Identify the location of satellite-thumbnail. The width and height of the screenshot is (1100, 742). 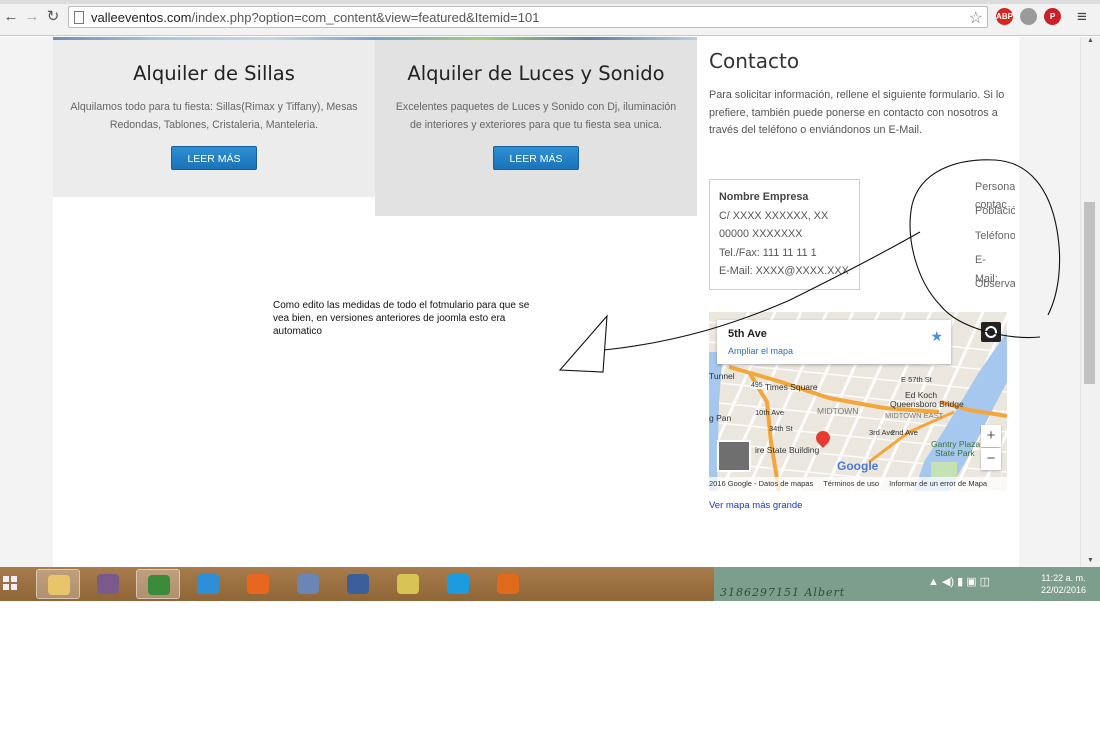
(734, 456).